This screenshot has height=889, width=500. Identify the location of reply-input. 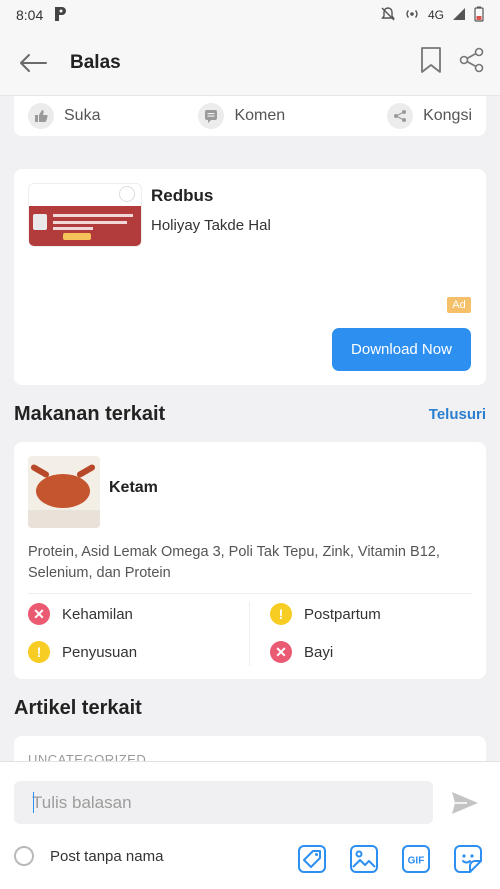
(223, 802).